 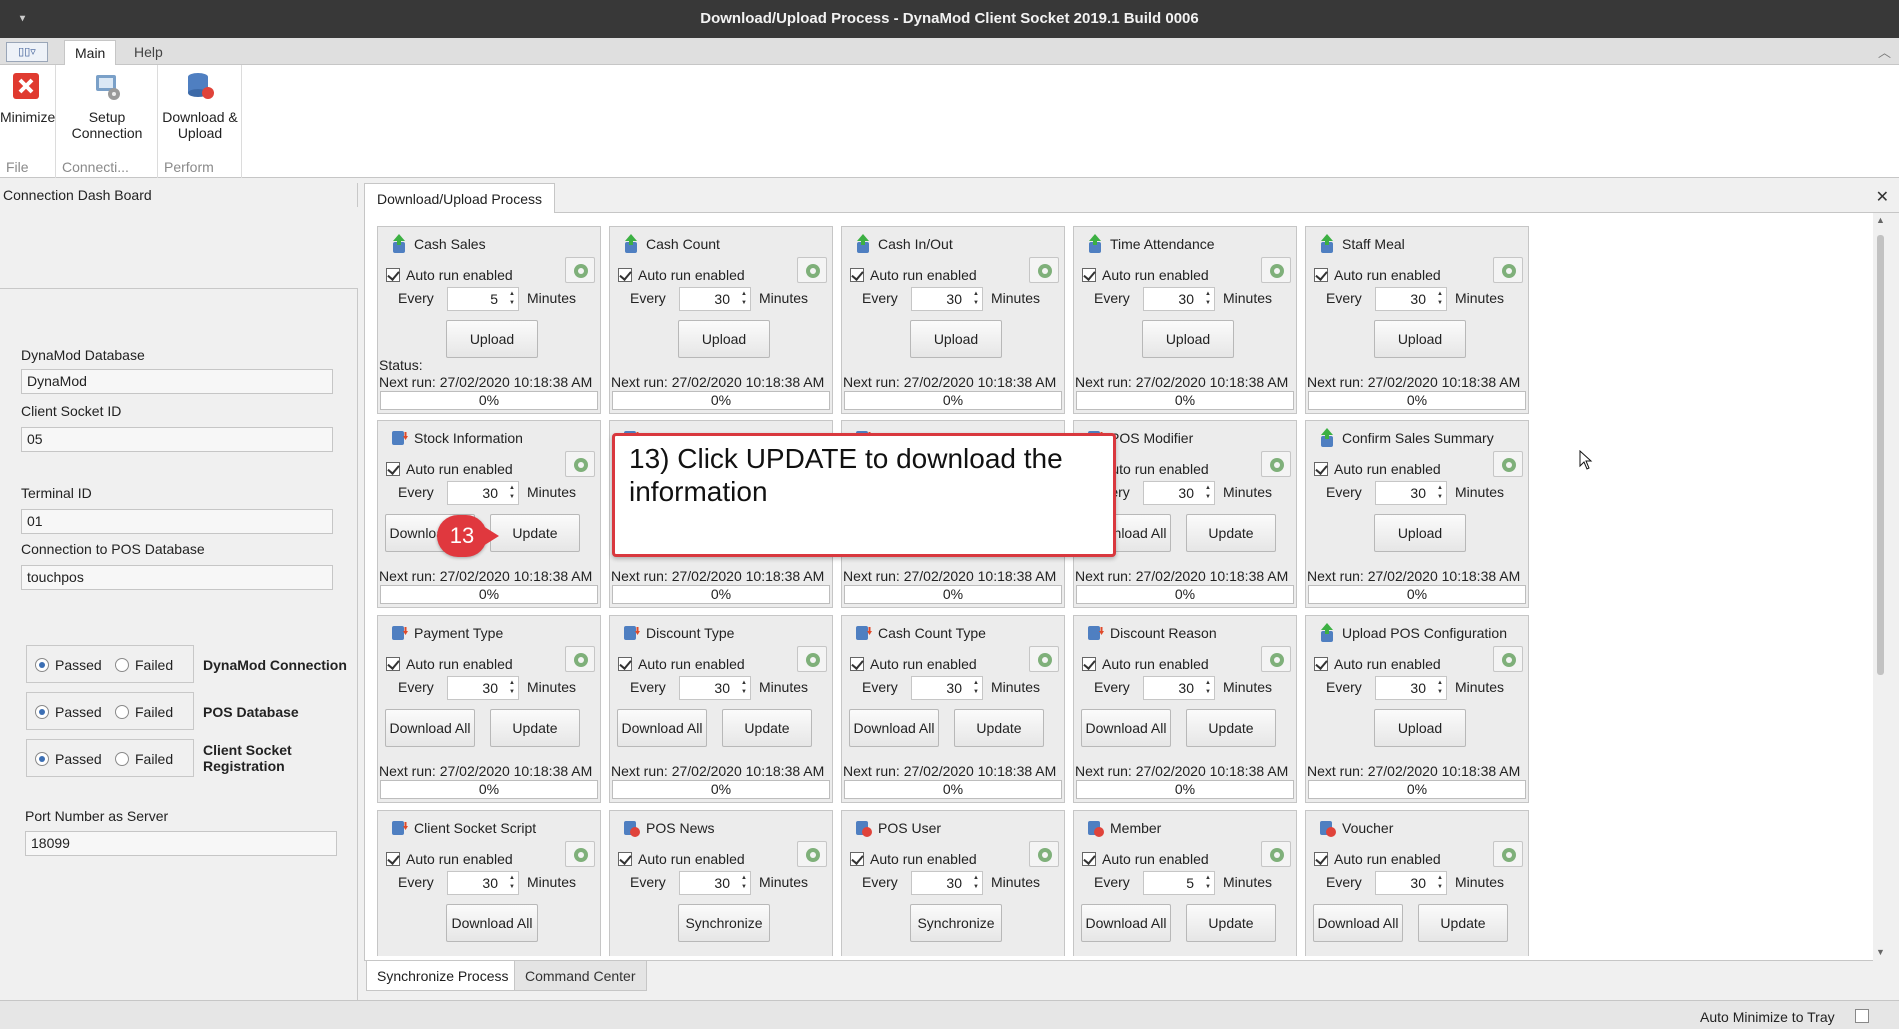 I want to click on setup-connection-button: Setup Connection, so click(x=107, y=105).